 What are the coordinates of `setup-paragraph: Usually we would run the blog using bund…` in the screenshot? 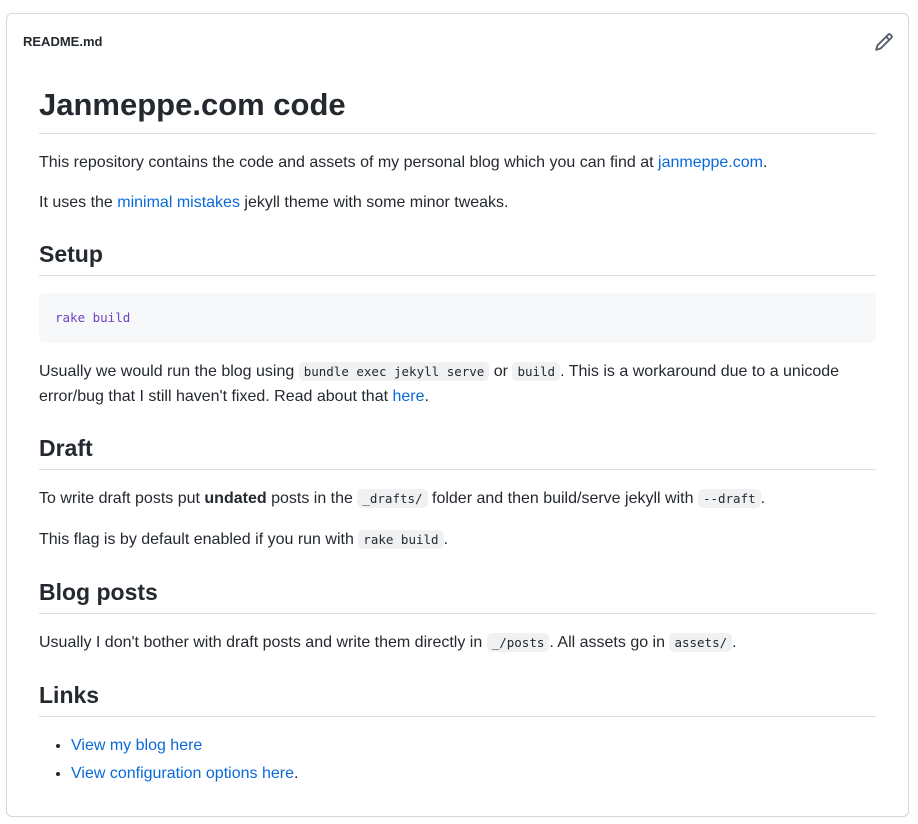 It's located at (457, 384).